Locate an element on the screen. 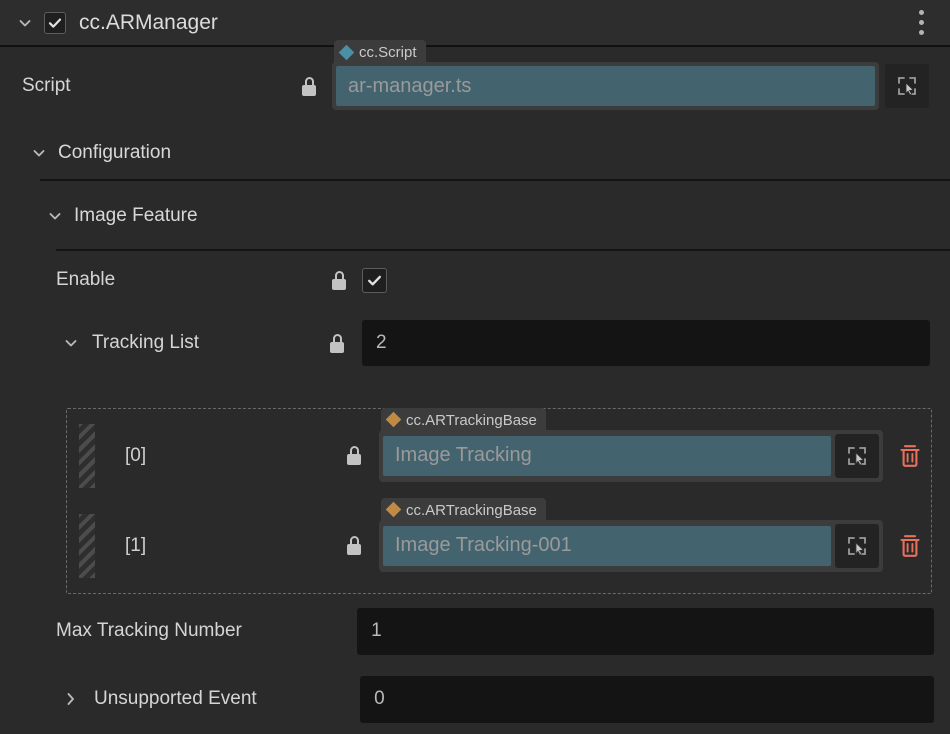  tracking-list-row: Tracking List 2 is located at coordinates (475, 343).